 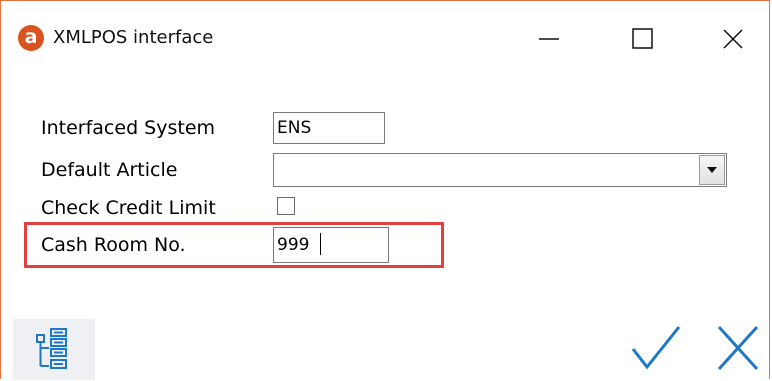 I want to click on cancel-button, so click(x=737, y=347).